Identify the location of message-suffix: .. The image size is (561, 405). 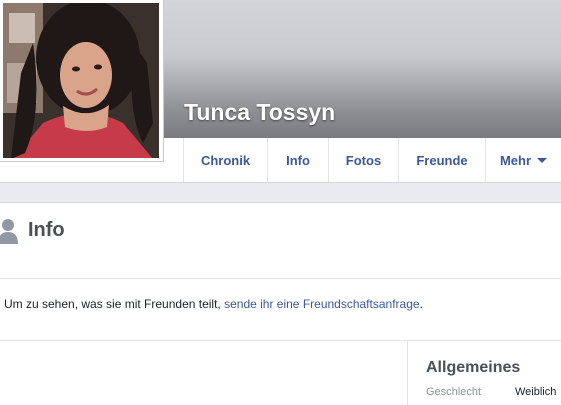
(421, 304).